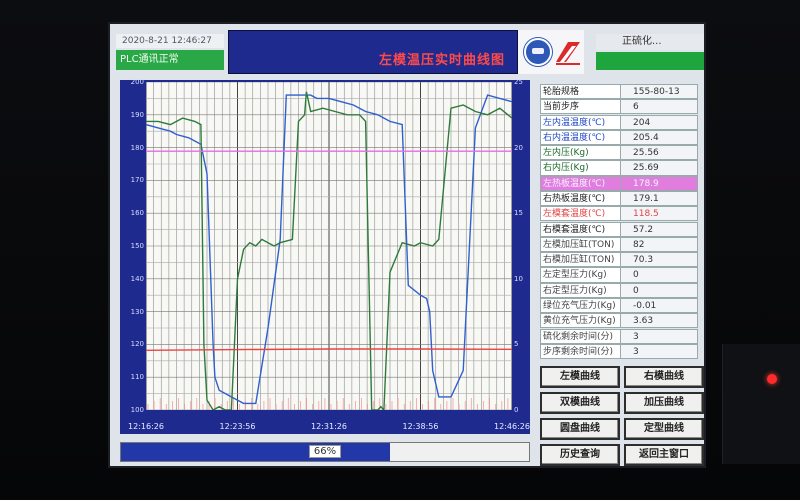  Describe the element at coordinates (659, 198) in the screenshot. I see `param-value: 179.1` at that location.